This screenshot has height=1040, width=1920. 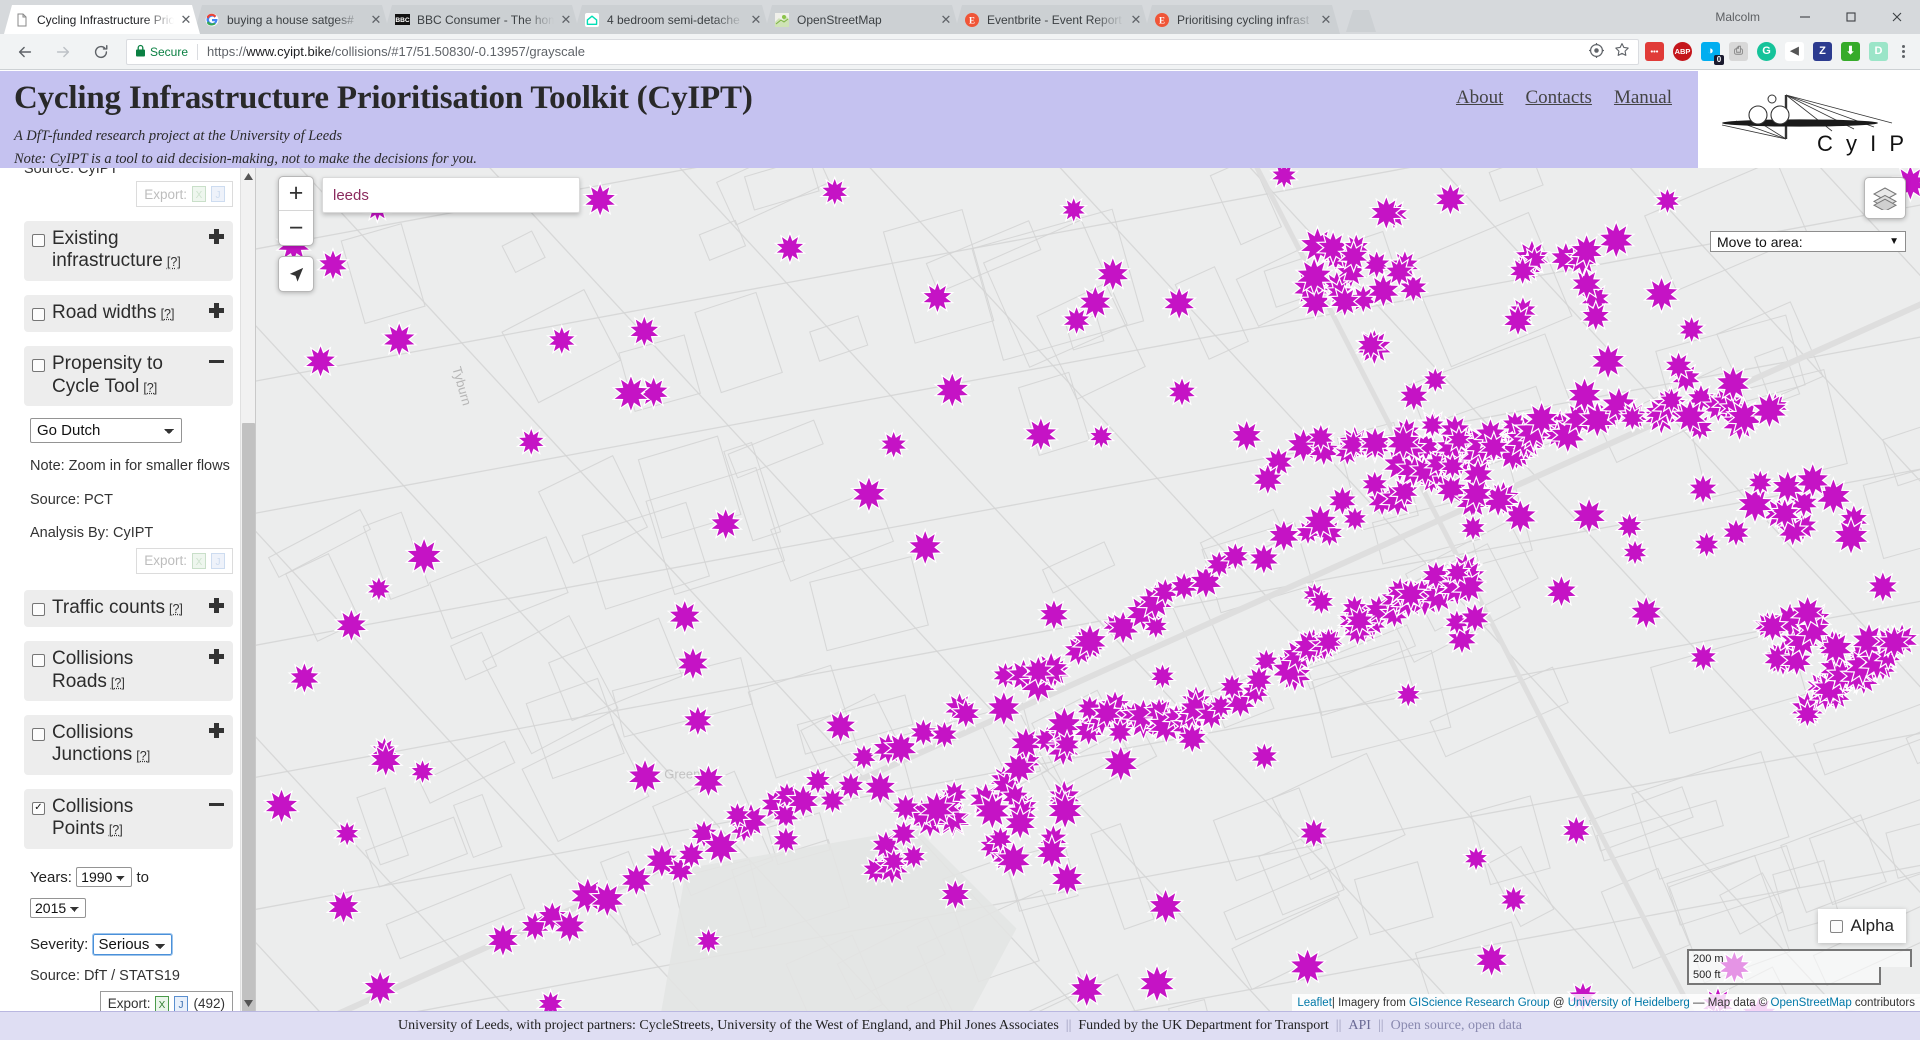 What do you see at coordinates (1822, 51) in the screenshot?
I see `zotero-icon: Z` at bounding box center [1822, 51].